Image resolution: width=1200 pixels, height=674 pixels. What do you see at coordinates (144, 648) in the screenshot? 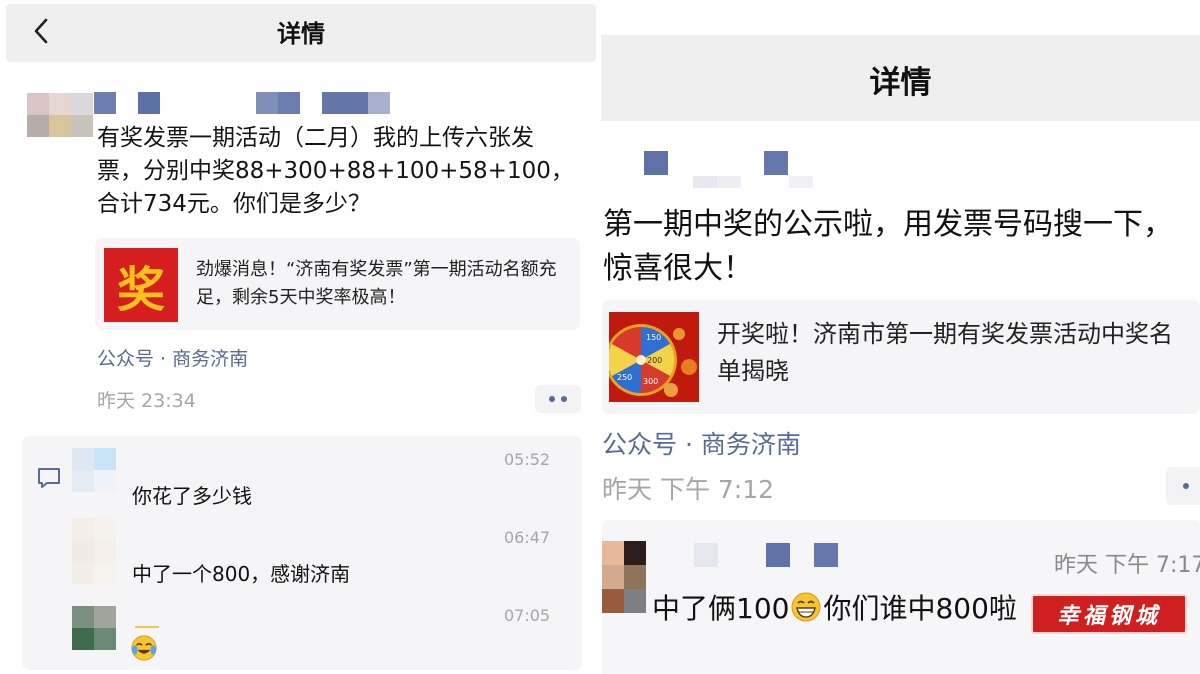
I see `crying-laughing-emoji` at bounding box center [144, 648].